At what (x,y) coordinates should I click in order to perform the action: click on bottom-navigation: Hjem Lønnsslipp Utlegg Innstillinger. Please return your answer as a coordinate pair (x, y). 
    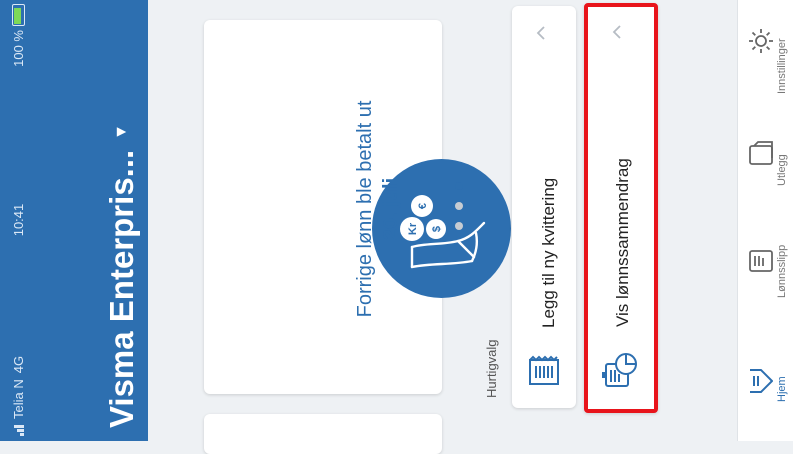
    Looking at the image, I should click on (765, 220).